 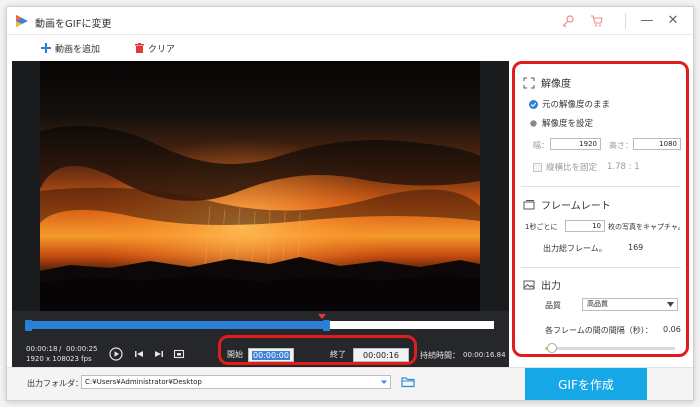 What do you see at coordinates (568, 21) in the screenshot?
I see `key-icon` at bounding box center [568, 21].